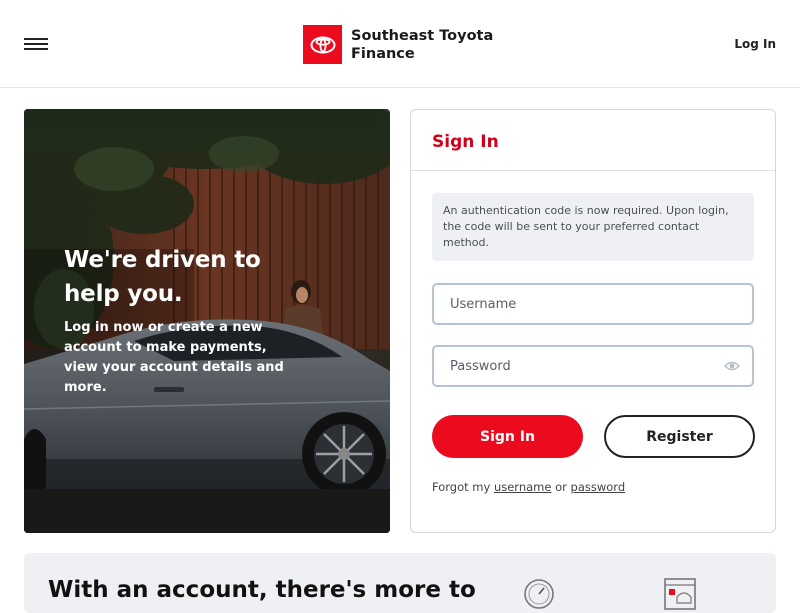  Describe the element at coordinates (465, 142) in the screenshot. I see `signin-title: Sign In` at that location.